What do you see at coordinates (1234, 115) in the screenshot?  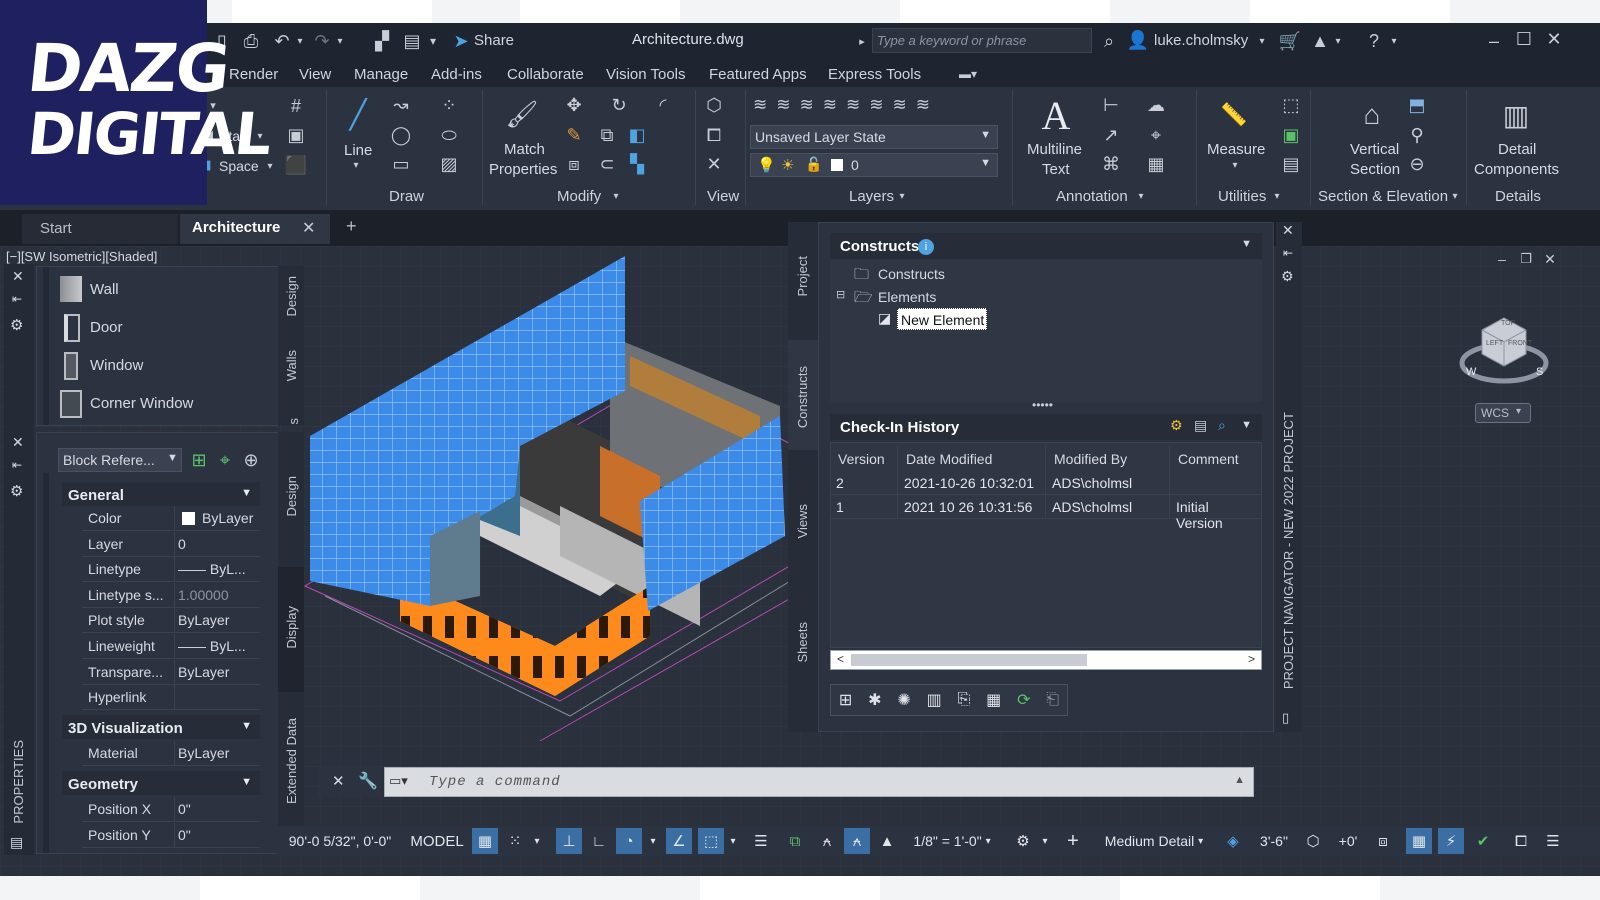 I see `measure-icon: 📏` at bounding box center [1234, 115].